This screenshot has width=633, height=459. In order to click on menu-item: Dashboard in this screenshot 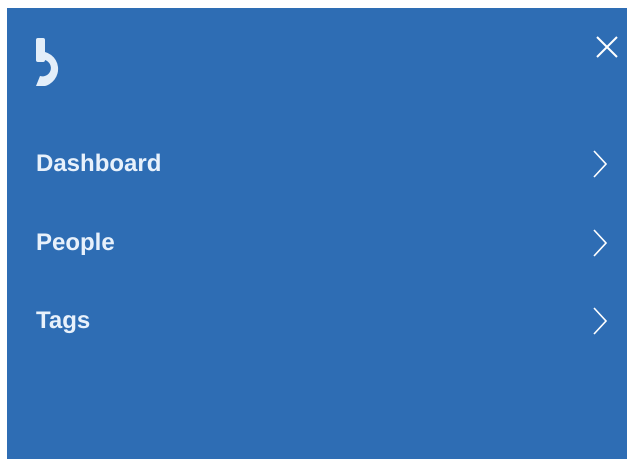, I will do `click(99, 164)`.